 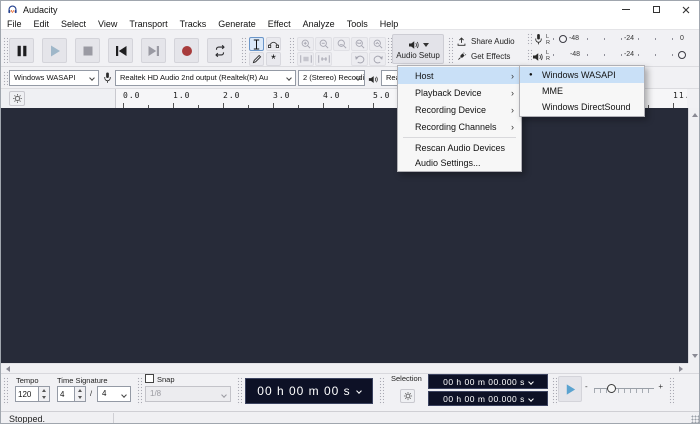 I want to click on spare-dock-grip, so click(x=671, y=391).